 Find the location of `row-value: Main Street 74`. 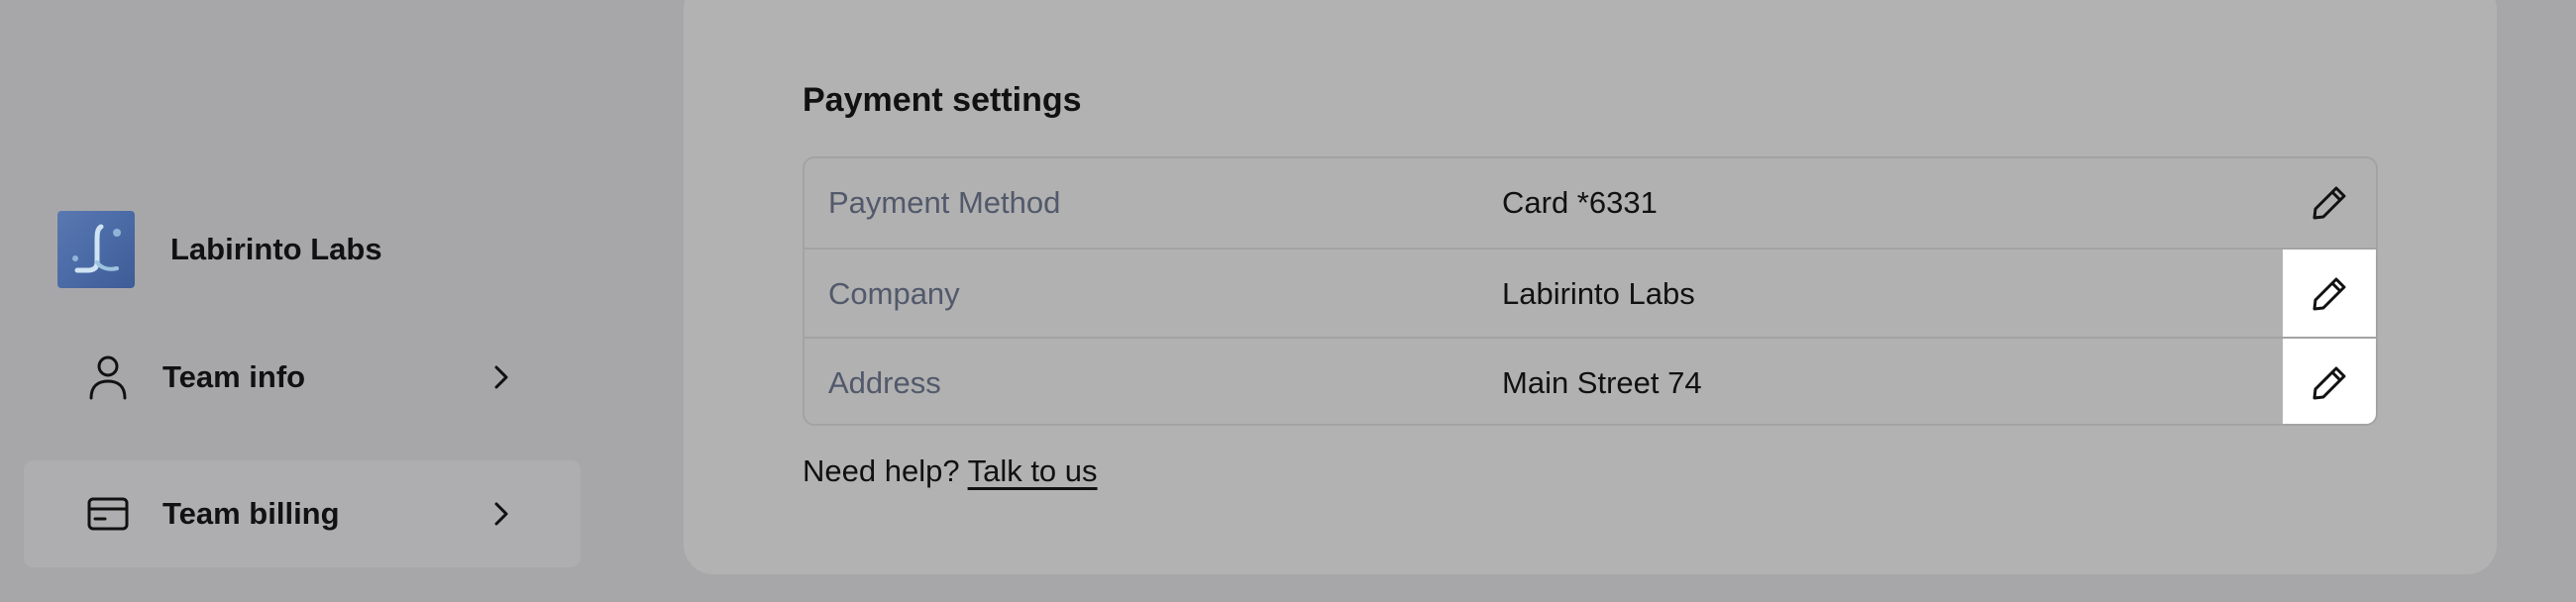

row-value: Main Street 74 is located at coordinates (1602, 382).